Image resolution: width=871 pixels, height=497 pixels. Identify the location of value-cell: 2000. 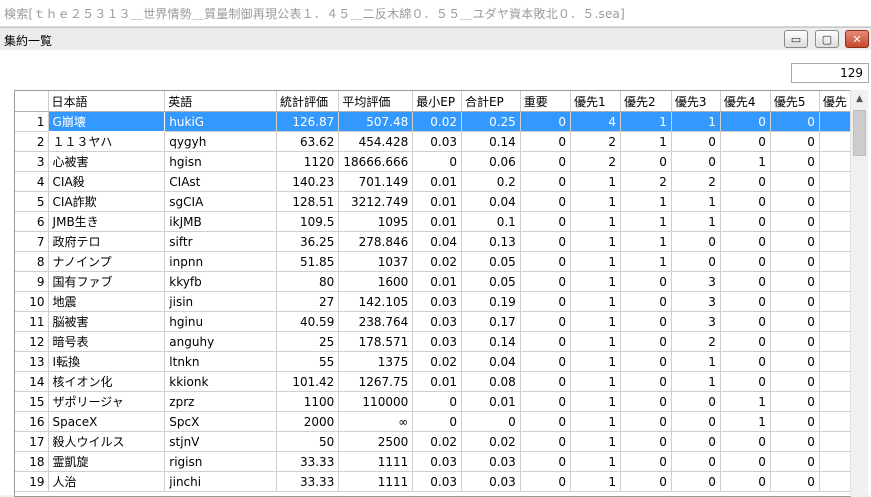
(308, 421).